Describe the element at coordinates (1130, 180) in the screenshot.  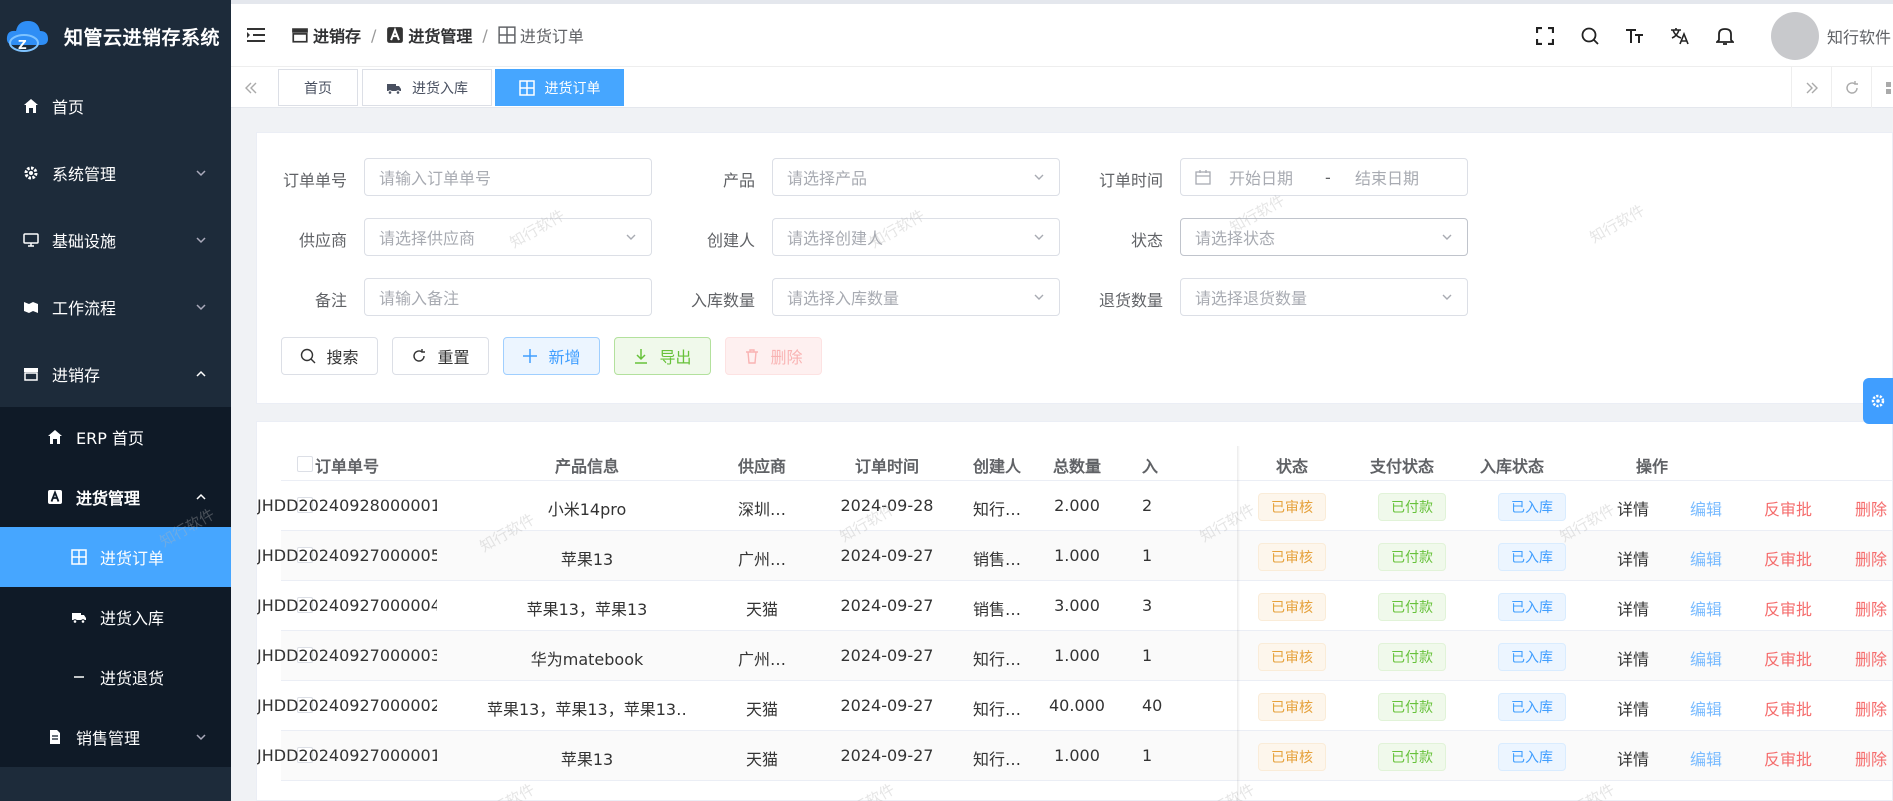
I see `order-time-label: 订单时间` at that location.